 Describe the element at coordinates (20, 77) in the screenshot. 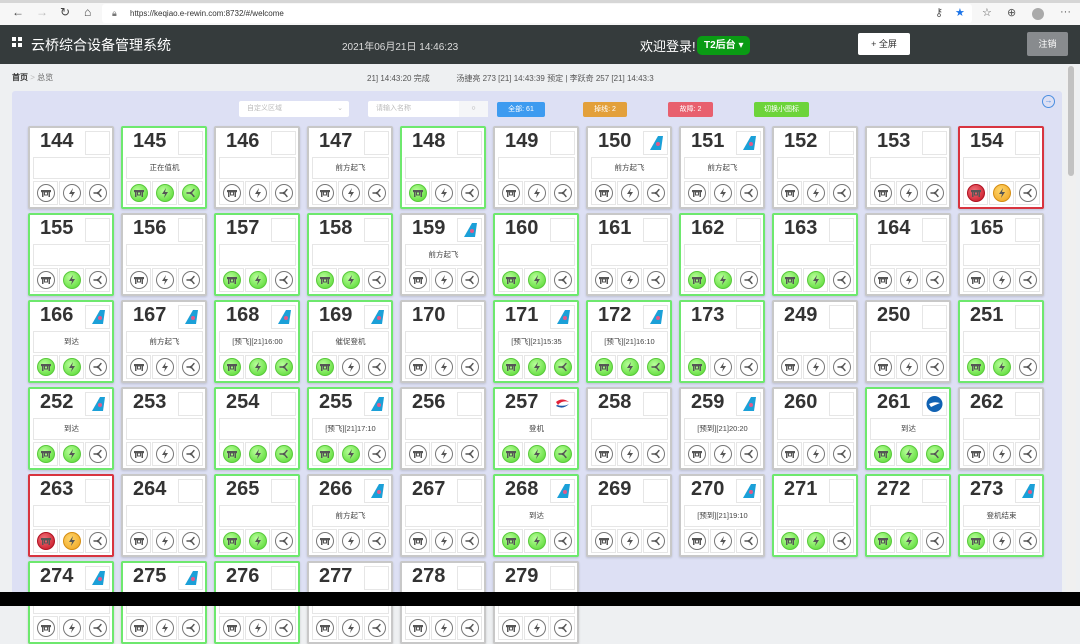

I see `breadcrumb-home: 首页` at that location.